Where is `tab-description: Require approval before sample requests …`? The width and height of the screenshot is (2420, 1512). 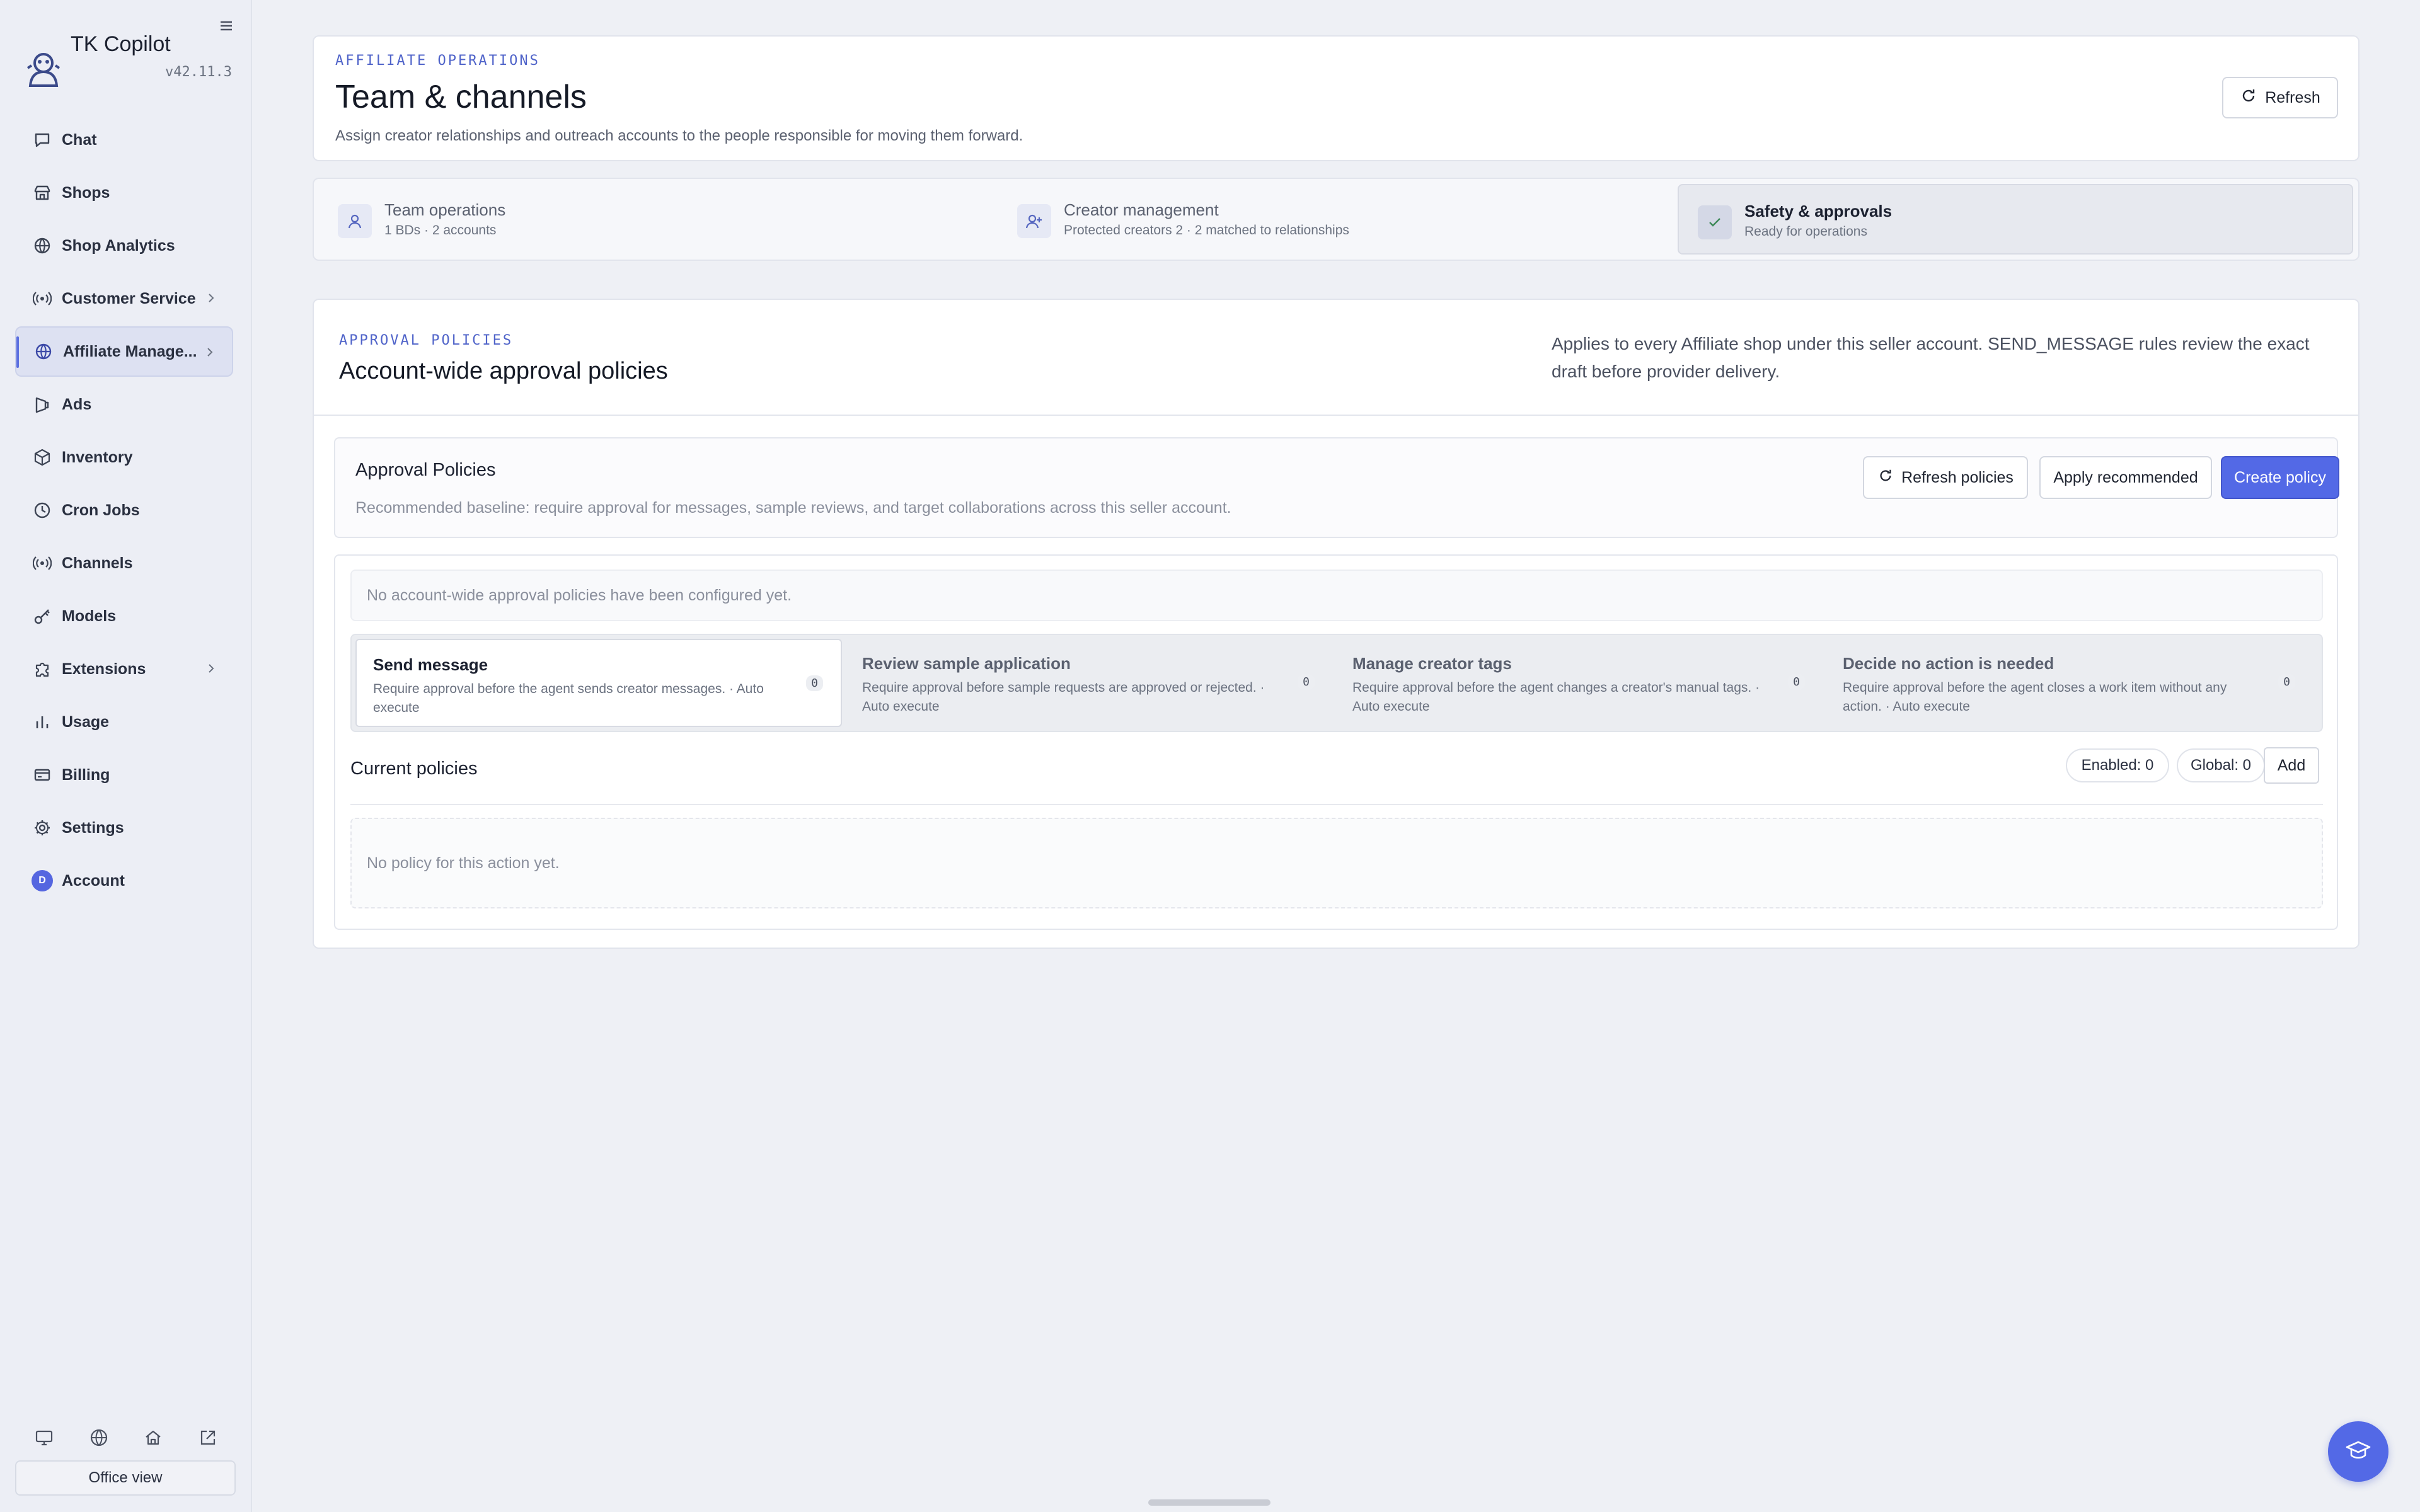
tab-description: Require approval before sample requests … is located at coordinates (1063, 697).